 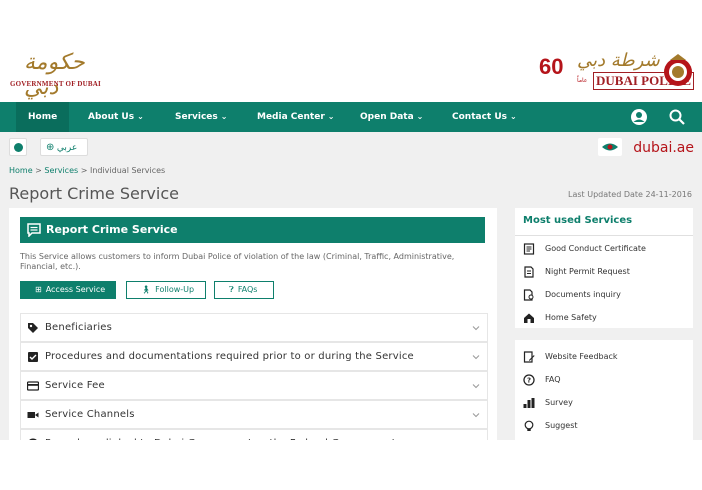 What do you see at coordinates (175, 289) in the screenshot?
I see `follow-up-label: Follow-Up` at bounding box center [175, 289].